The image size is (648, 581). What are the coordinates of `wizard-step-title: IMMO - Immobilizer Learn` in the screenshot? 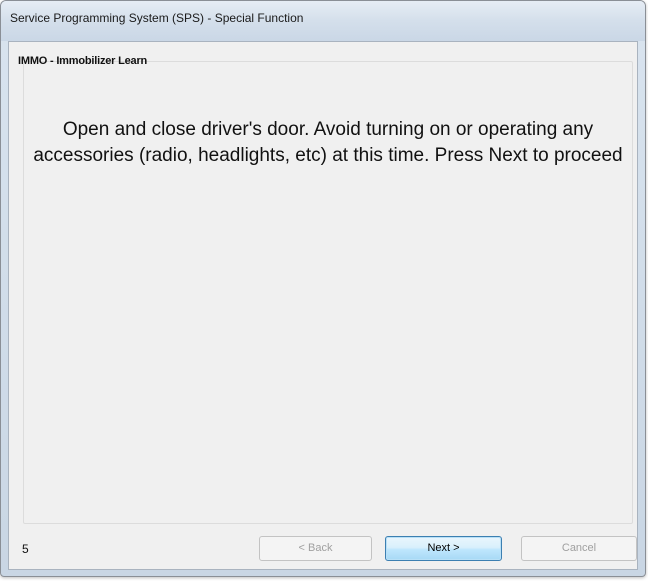 It's located at (83, 61).